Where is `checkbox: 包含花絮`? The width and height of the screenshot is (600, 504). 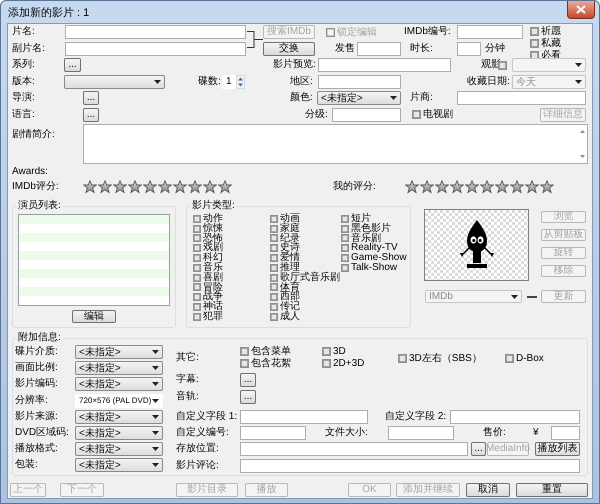
checkbox: 包含花絮 is located at coordinates (265, 363).